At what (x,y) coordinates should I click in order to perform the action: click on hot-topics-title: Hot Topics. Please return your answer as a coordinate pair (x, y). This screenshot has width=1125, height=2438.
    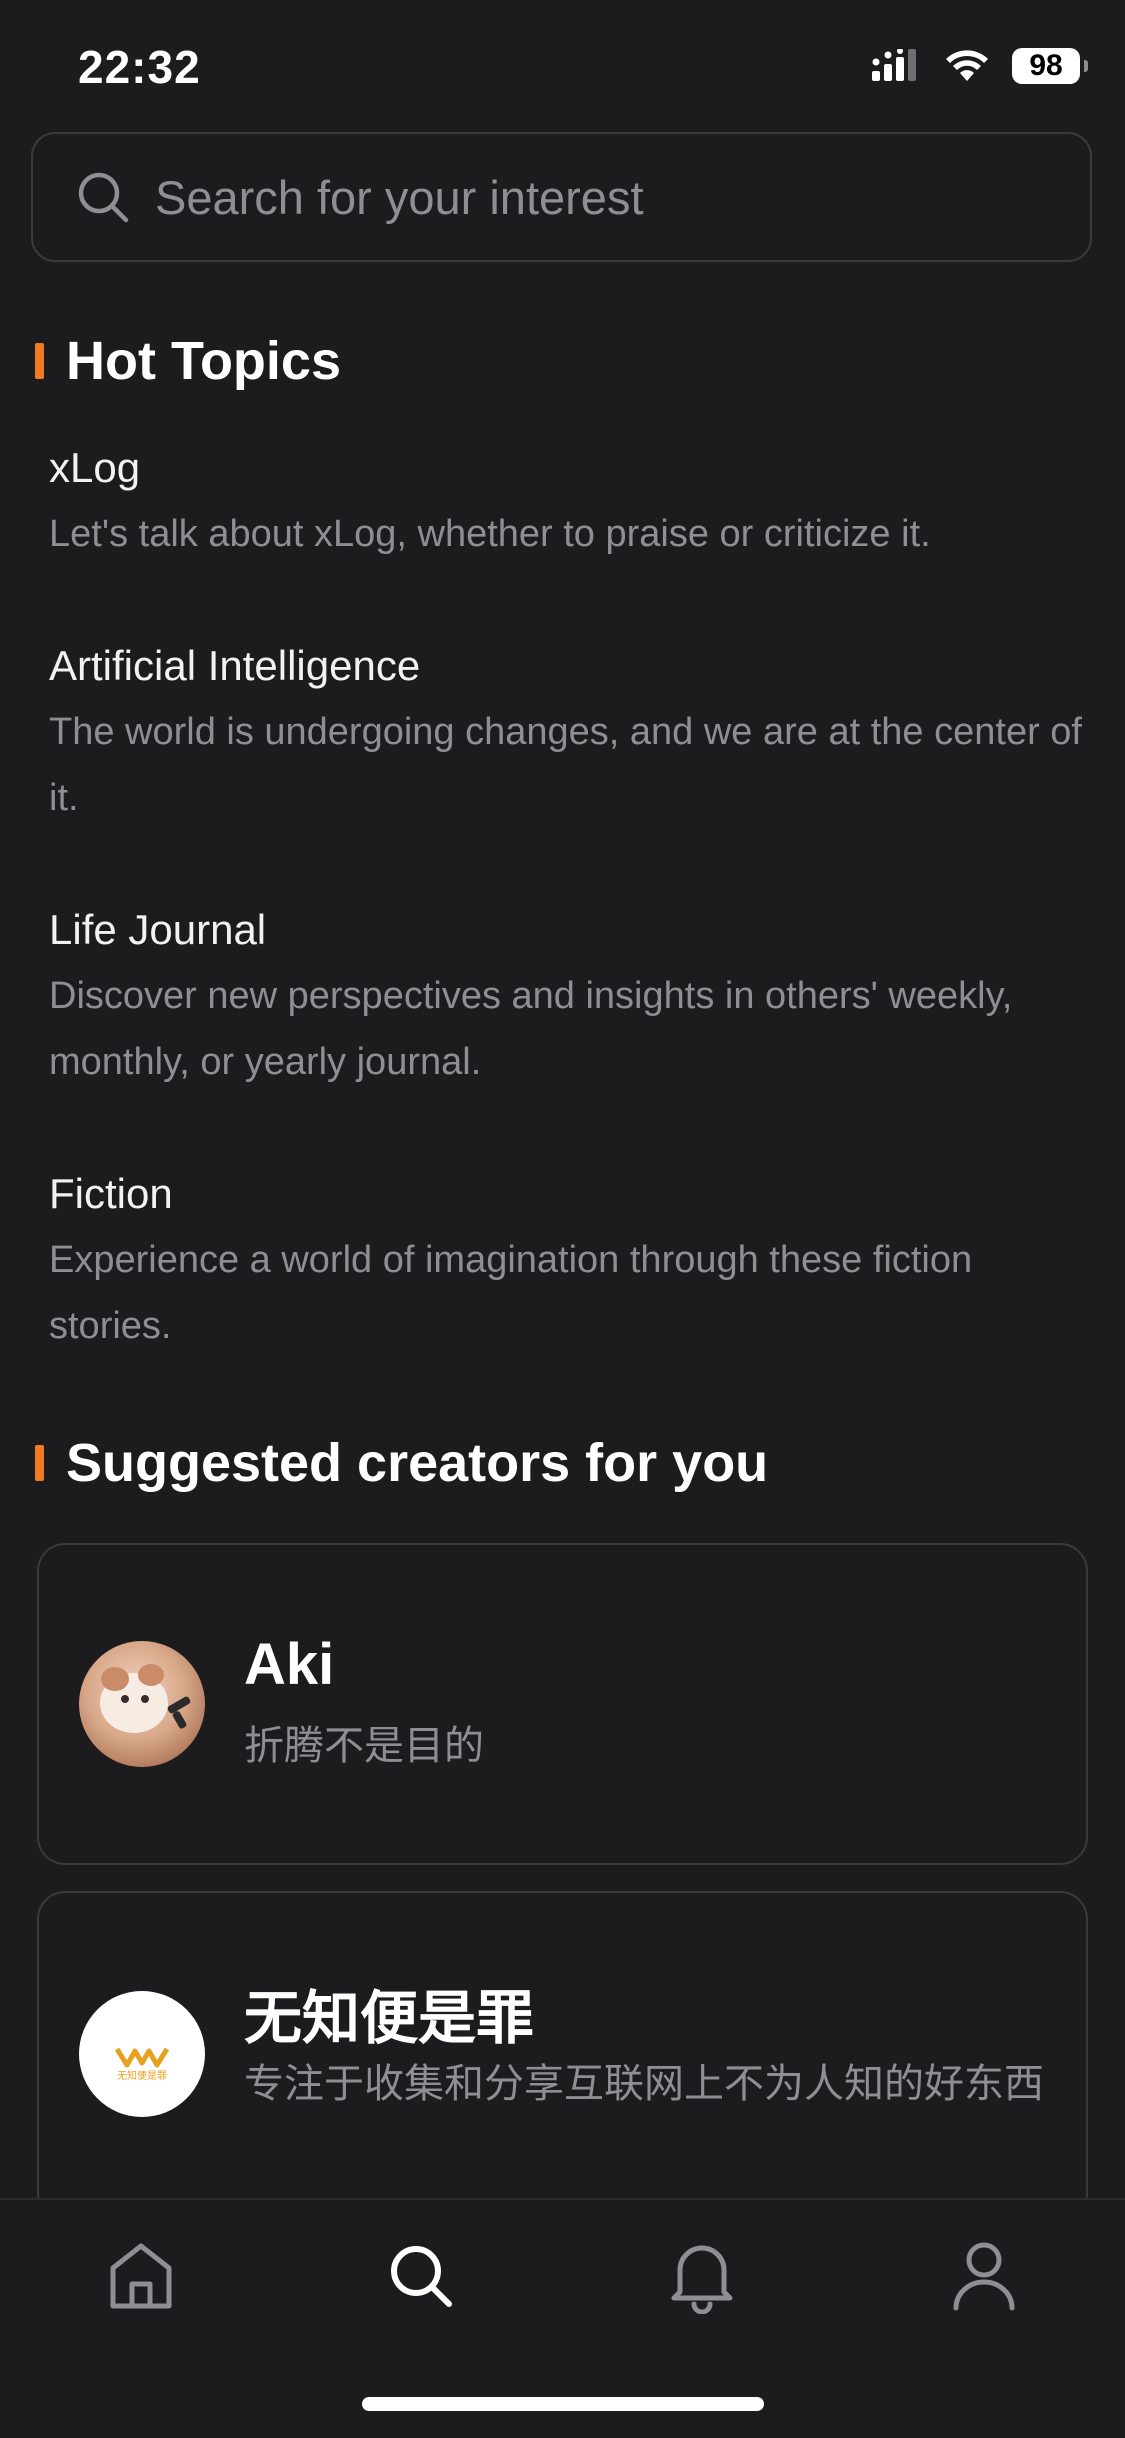
    Looking at the image, I should click on (203, 361).